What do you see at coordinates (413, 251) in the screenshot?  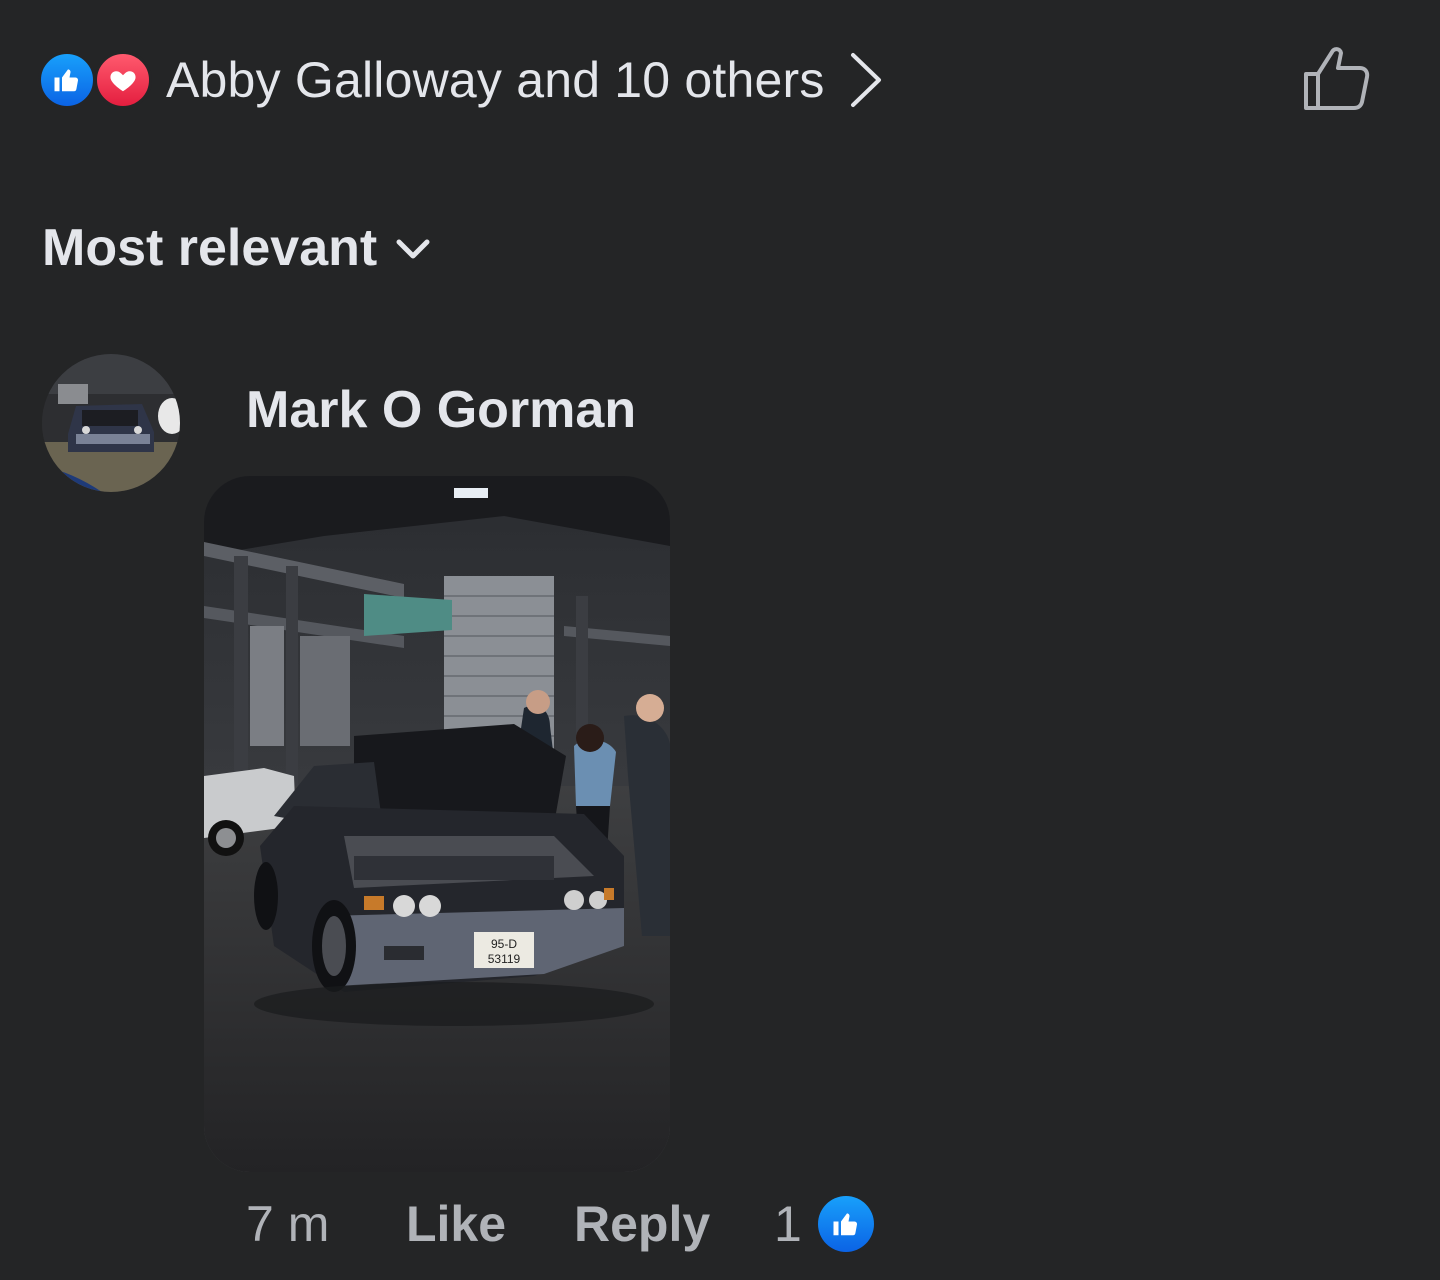 I see `chevron-down-icon` at bounding box center [413, 251].